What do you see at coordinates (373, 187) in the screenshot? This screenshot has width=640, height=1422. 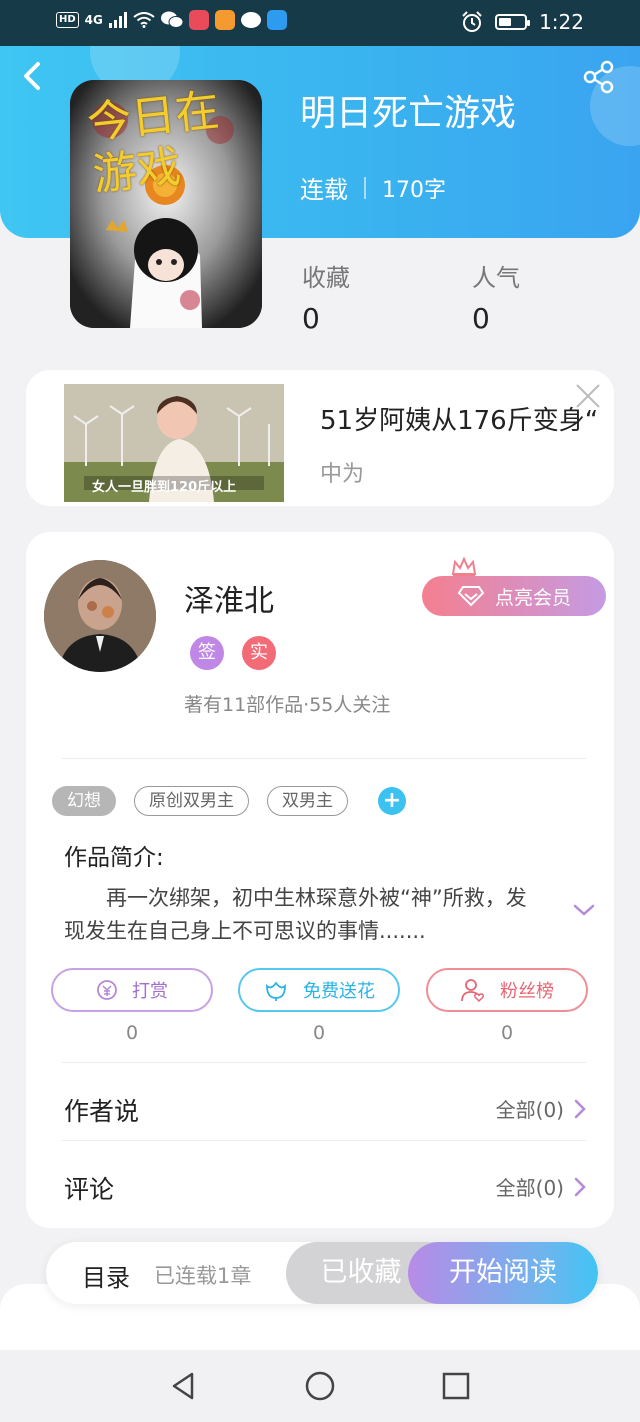 I see `book-status-row: 连载 170字` at bounding box center [373, 187].